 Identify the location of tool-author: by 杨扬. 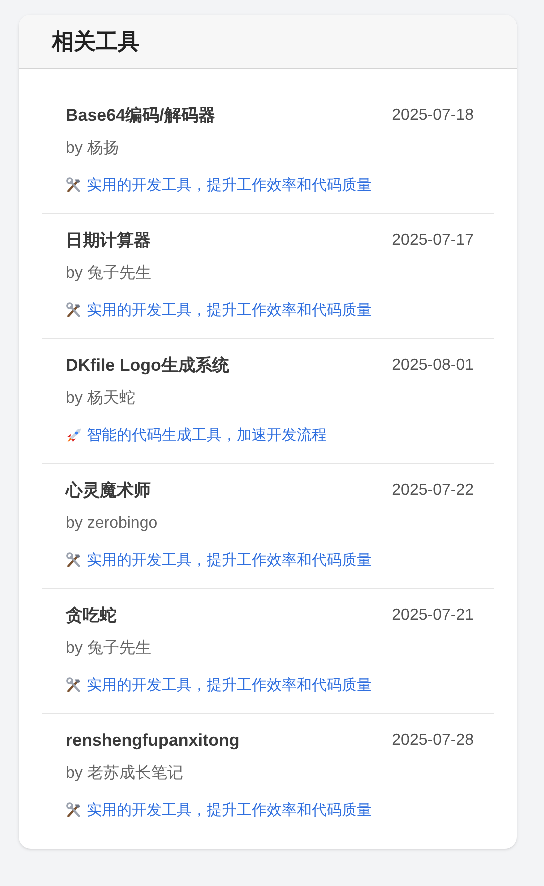
(93, 149).